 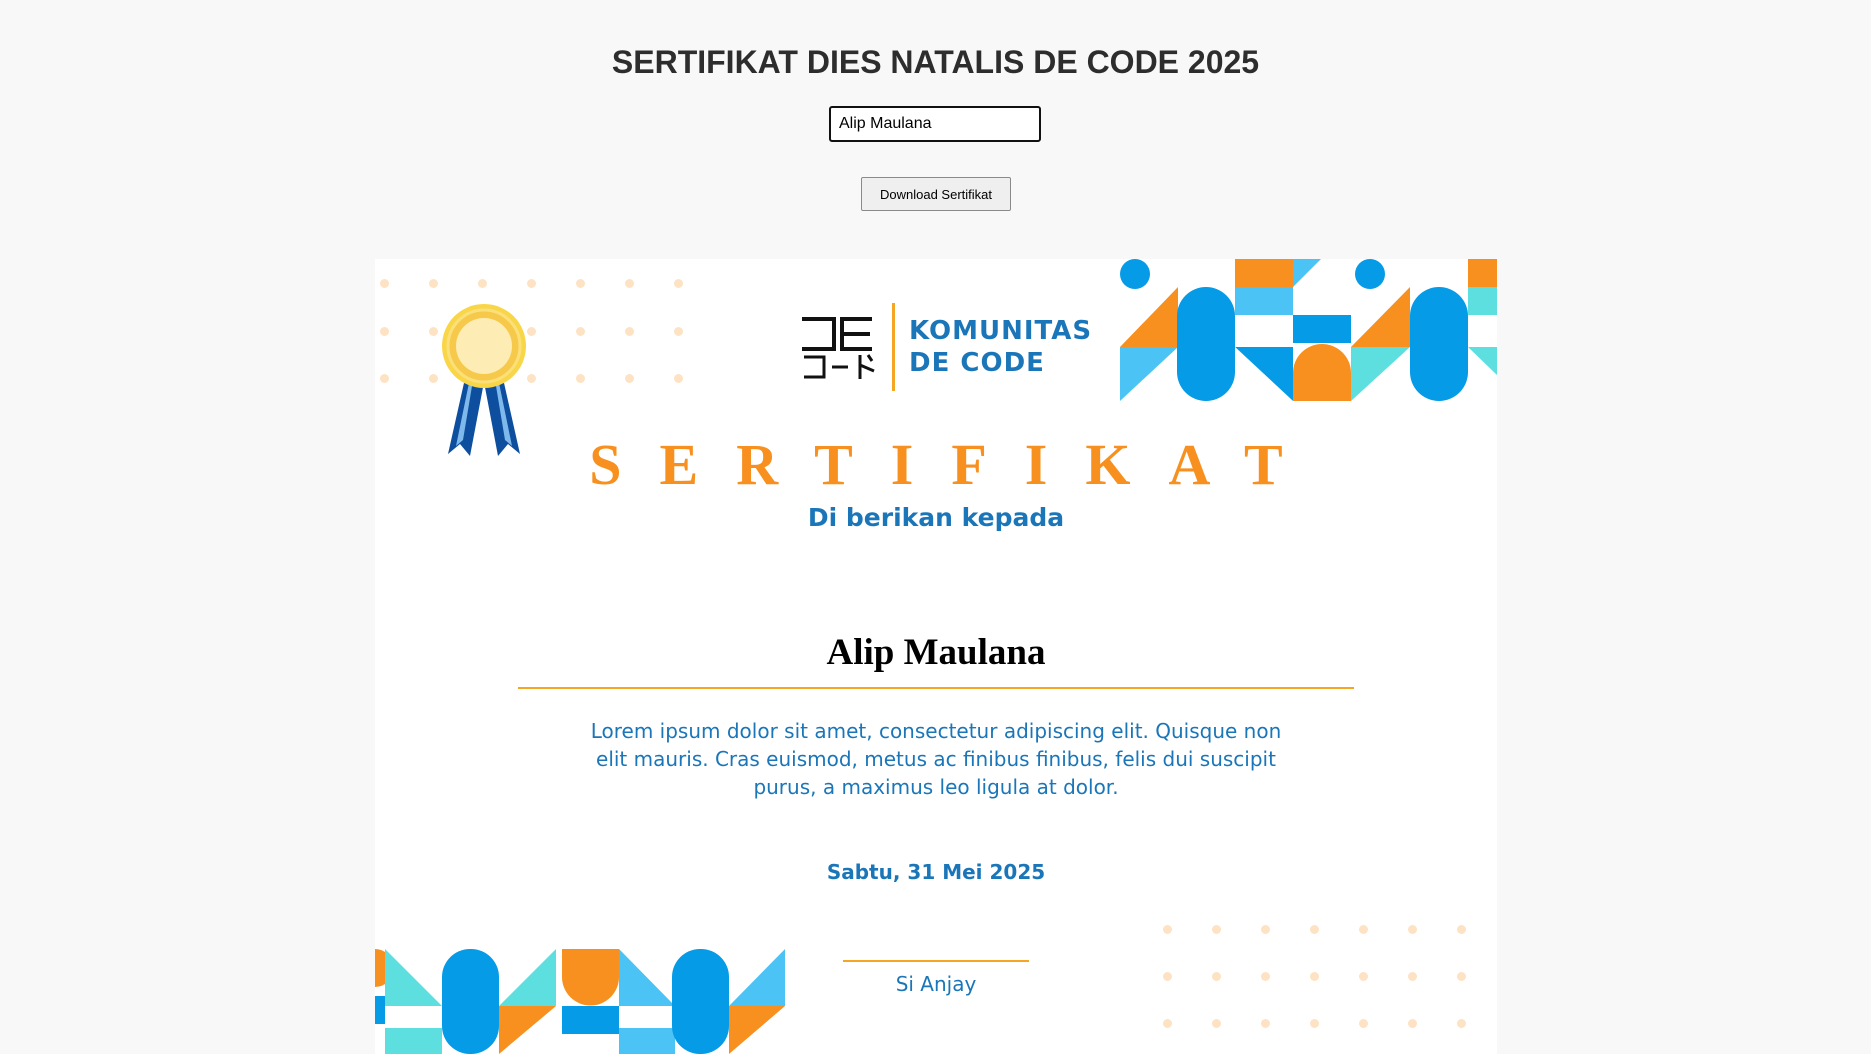 I want to click on download-certificate-button: Download Sertifikat, so click(x=936, y=194).